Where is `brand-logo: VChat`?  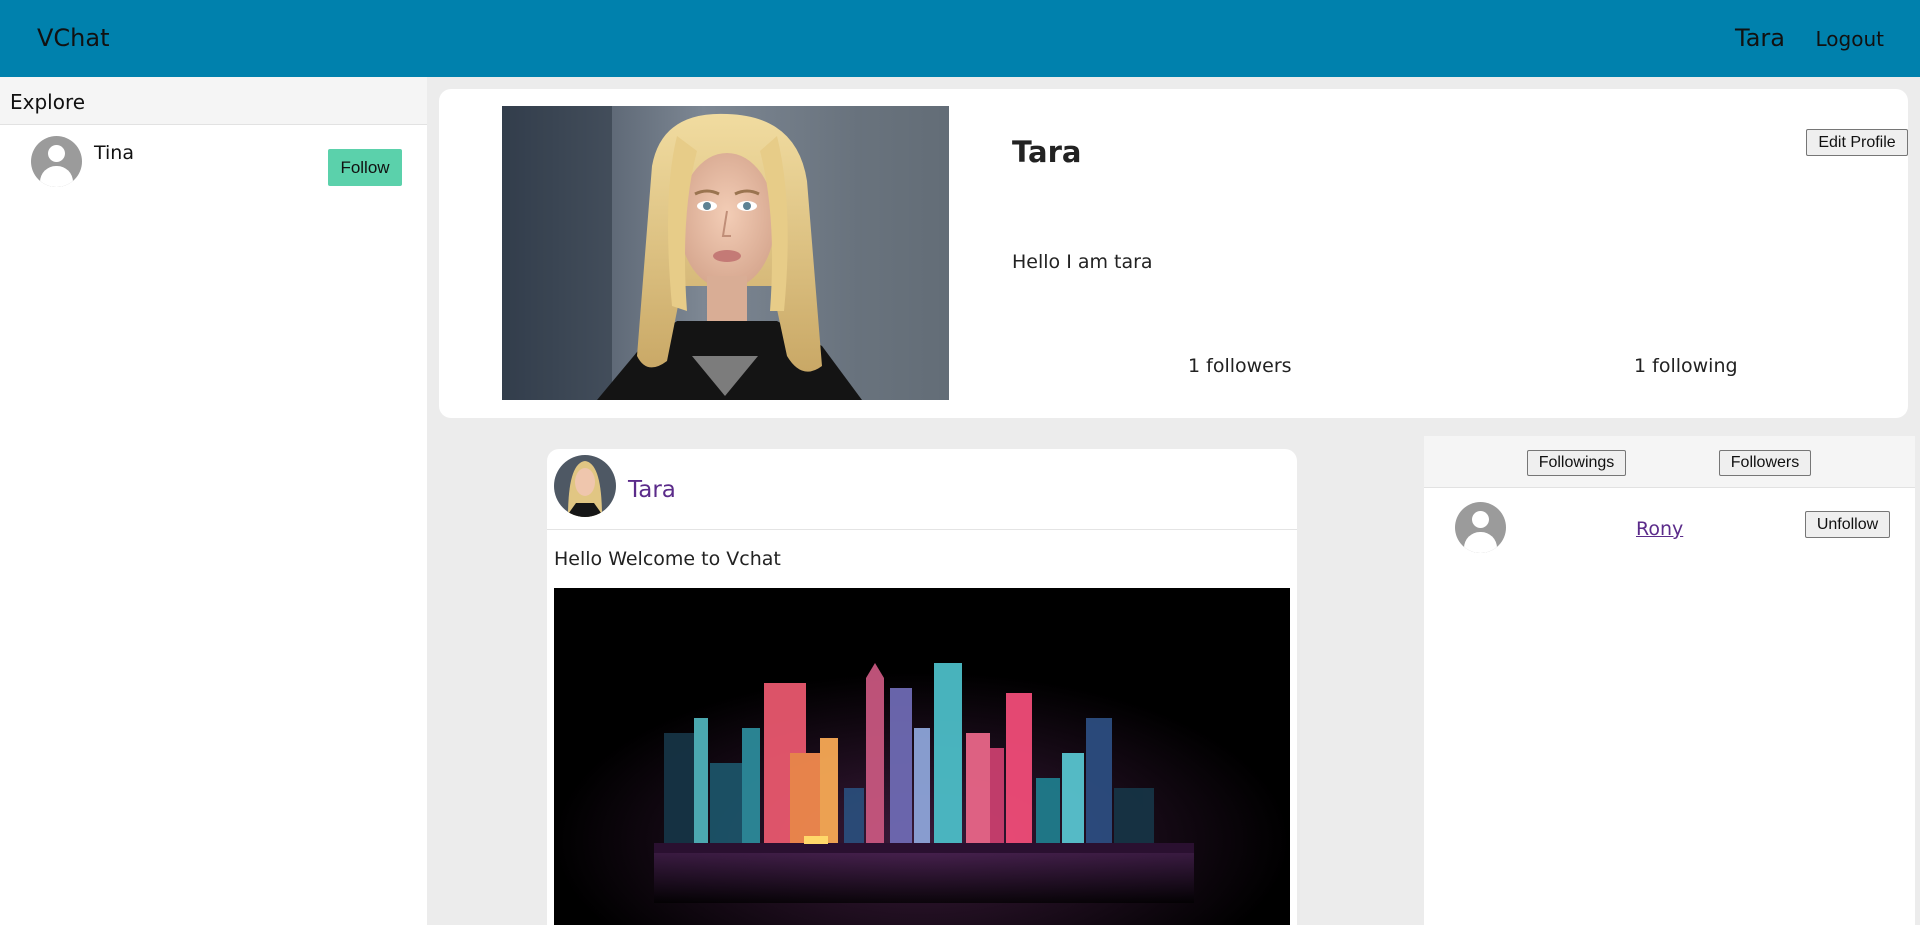
brand-logo: VChat is located at coordinates (73, 38).